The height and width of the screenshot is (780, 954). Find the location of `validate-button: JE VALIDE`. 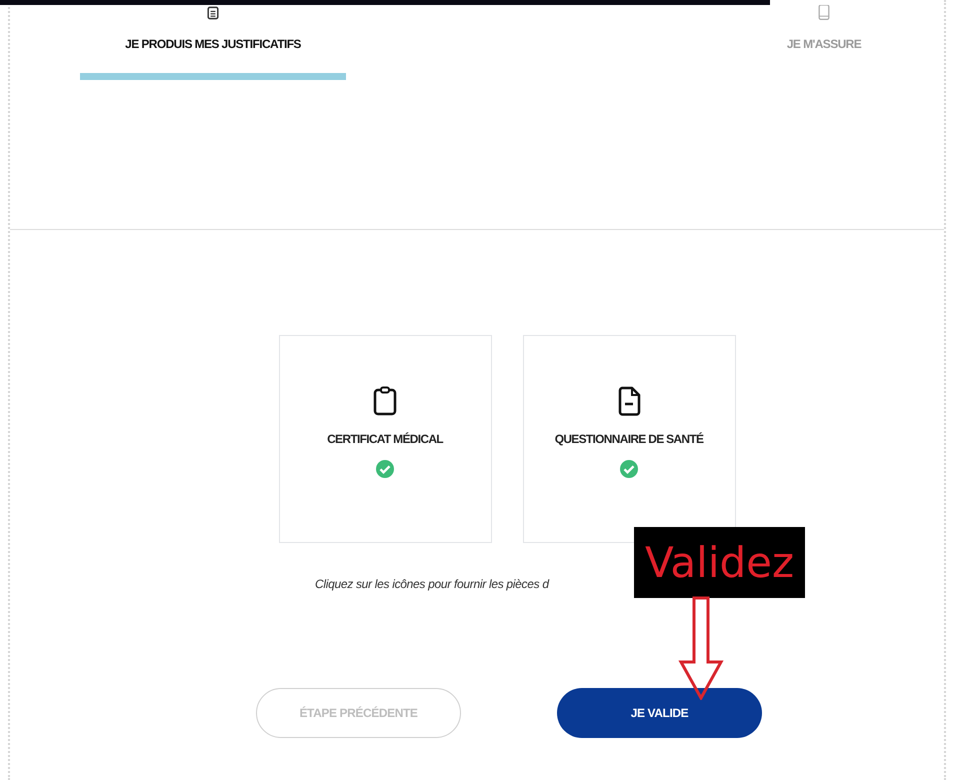

validate-button: JE VALIDE is located at coordinates (659, 713).